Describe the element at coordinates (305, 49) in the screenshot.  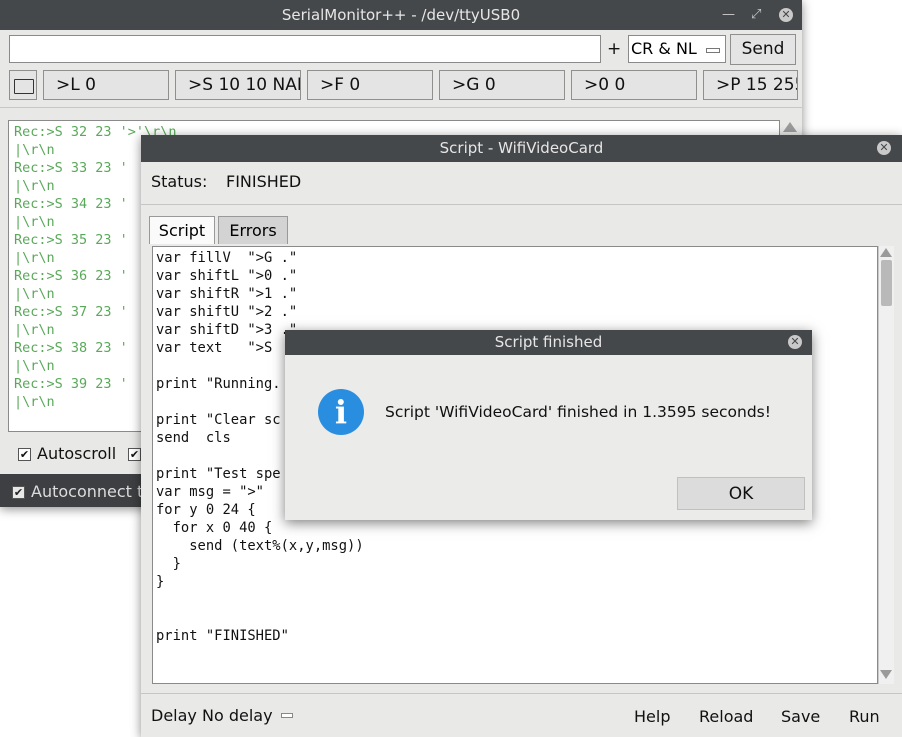
I see `send-input` at that location.